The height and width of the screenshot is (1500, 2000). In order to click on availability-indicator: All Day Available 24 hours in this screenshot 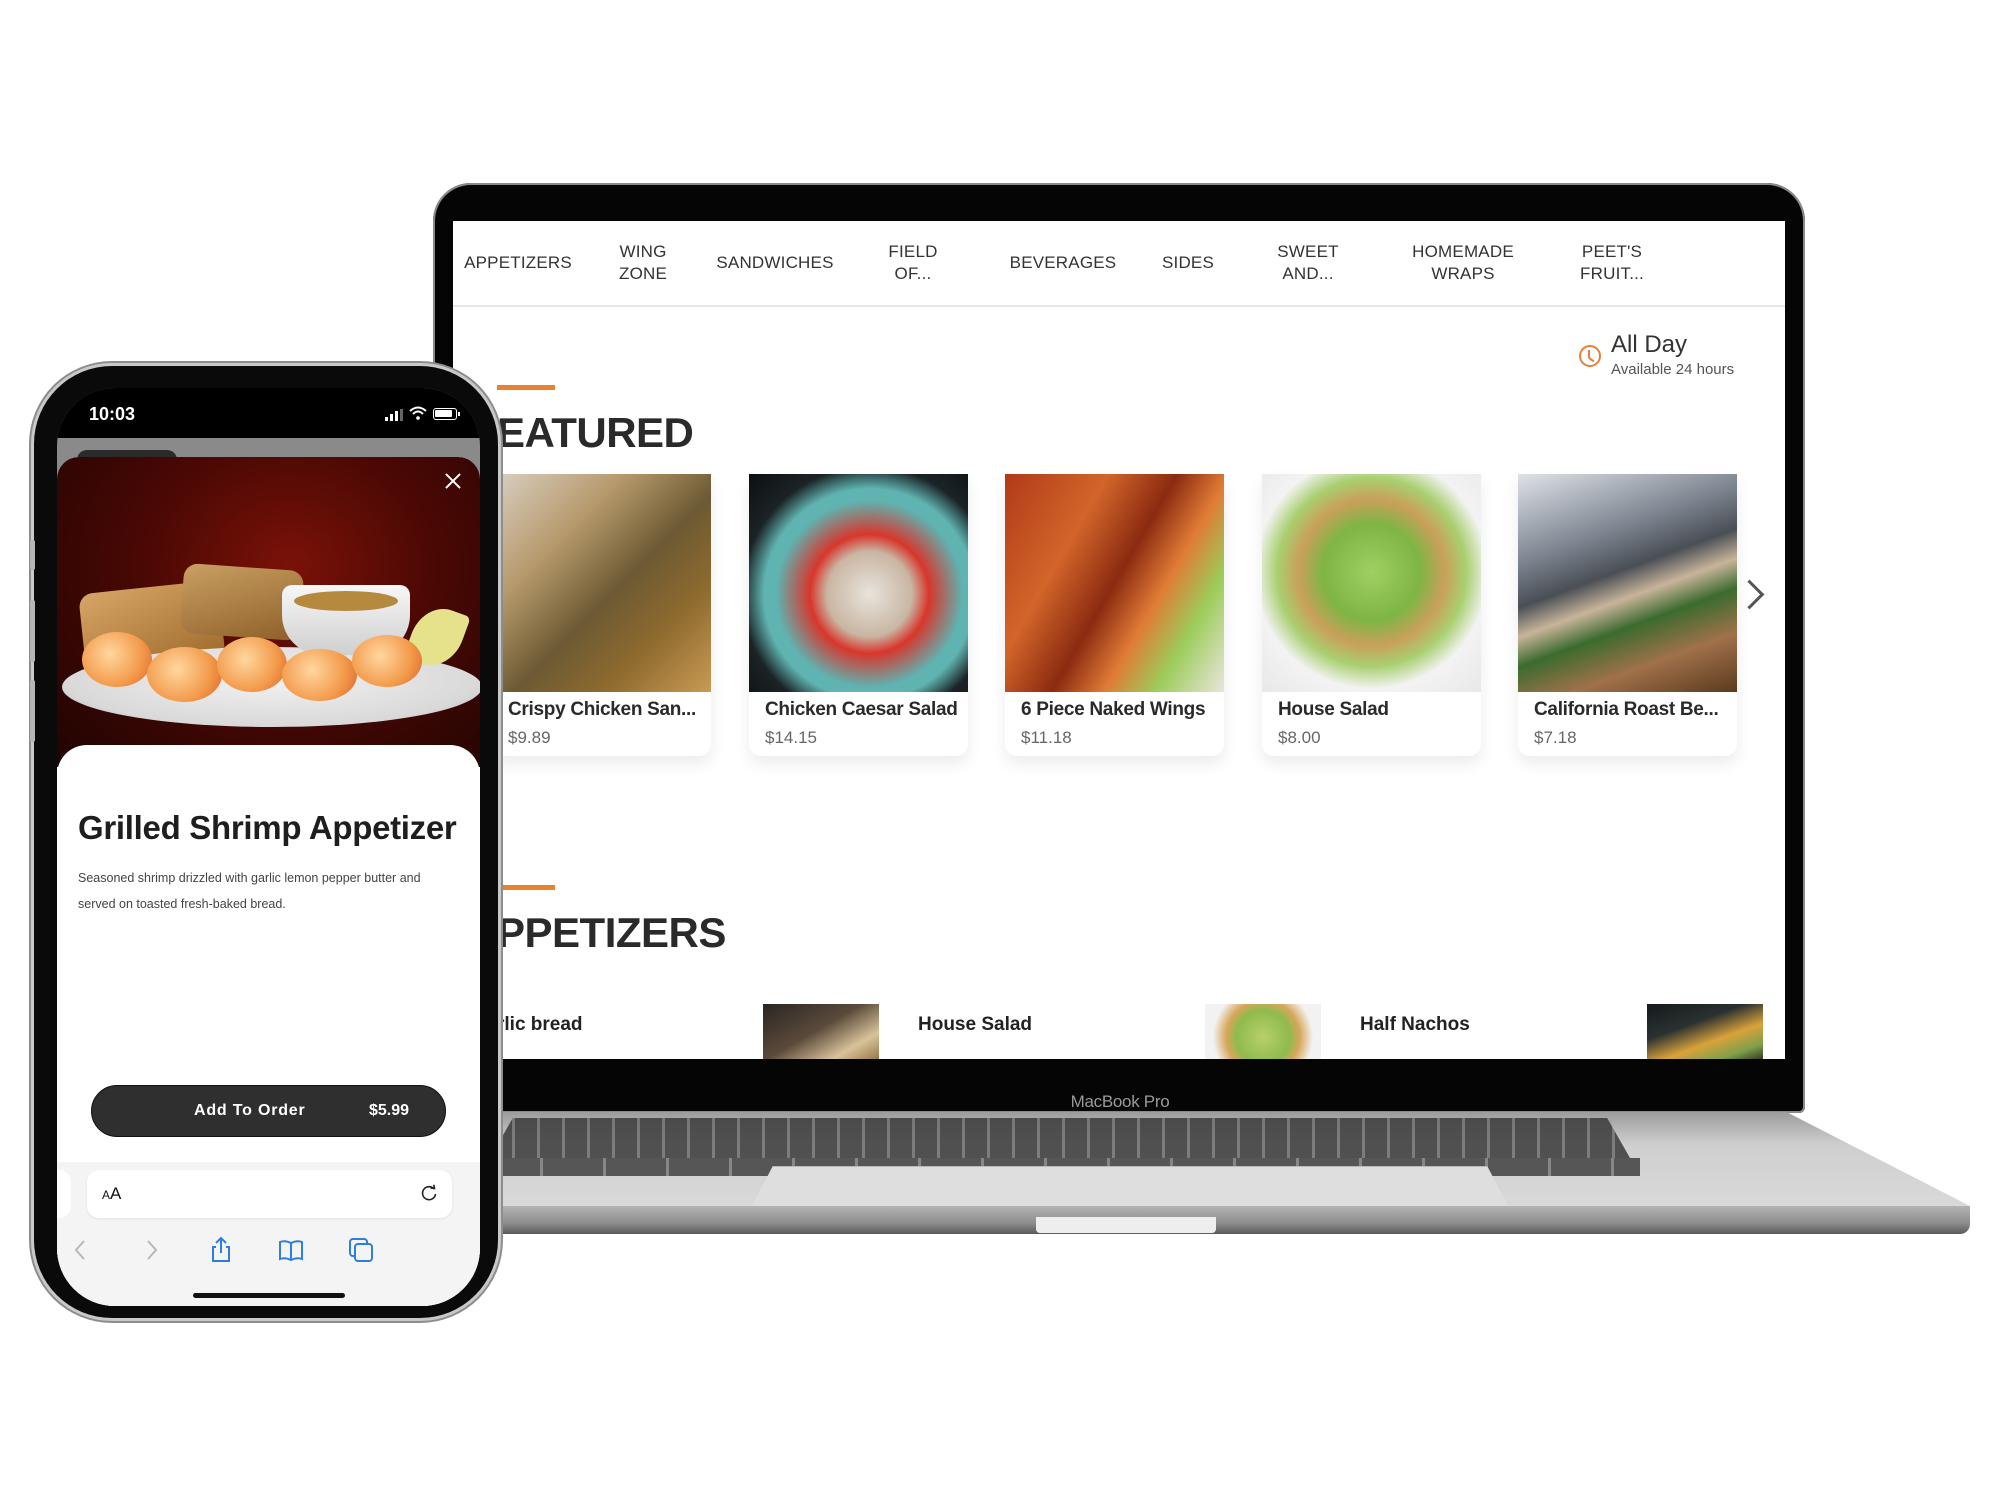, I will do `click(1664, 356)`.